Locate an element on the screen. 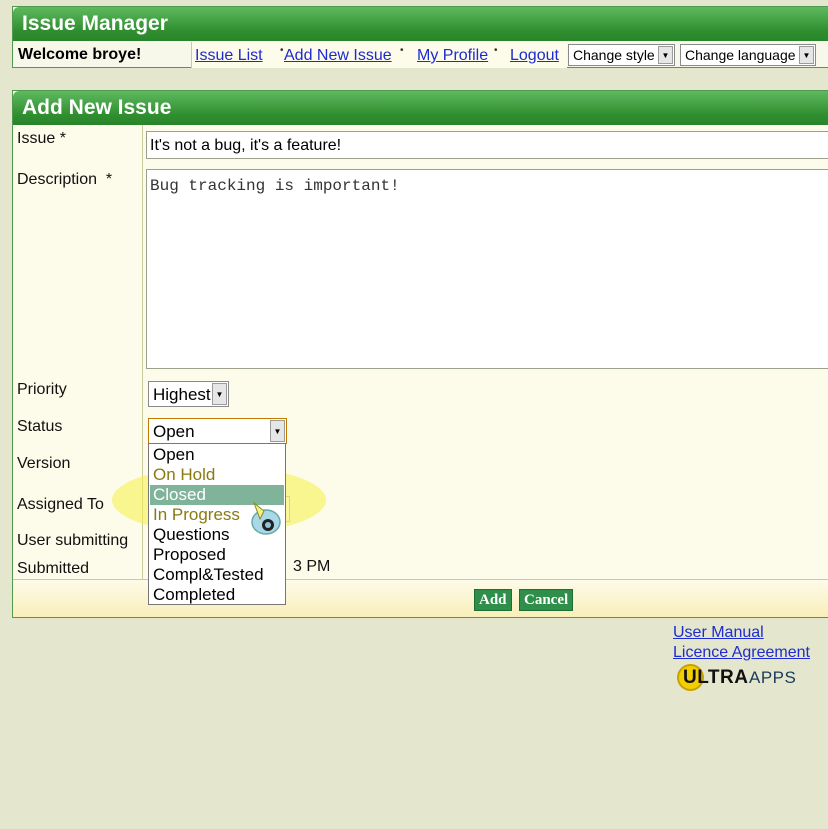 The image size is (828, 829). change-style-select: Change style ▼ is located at coordinates (621, 55).